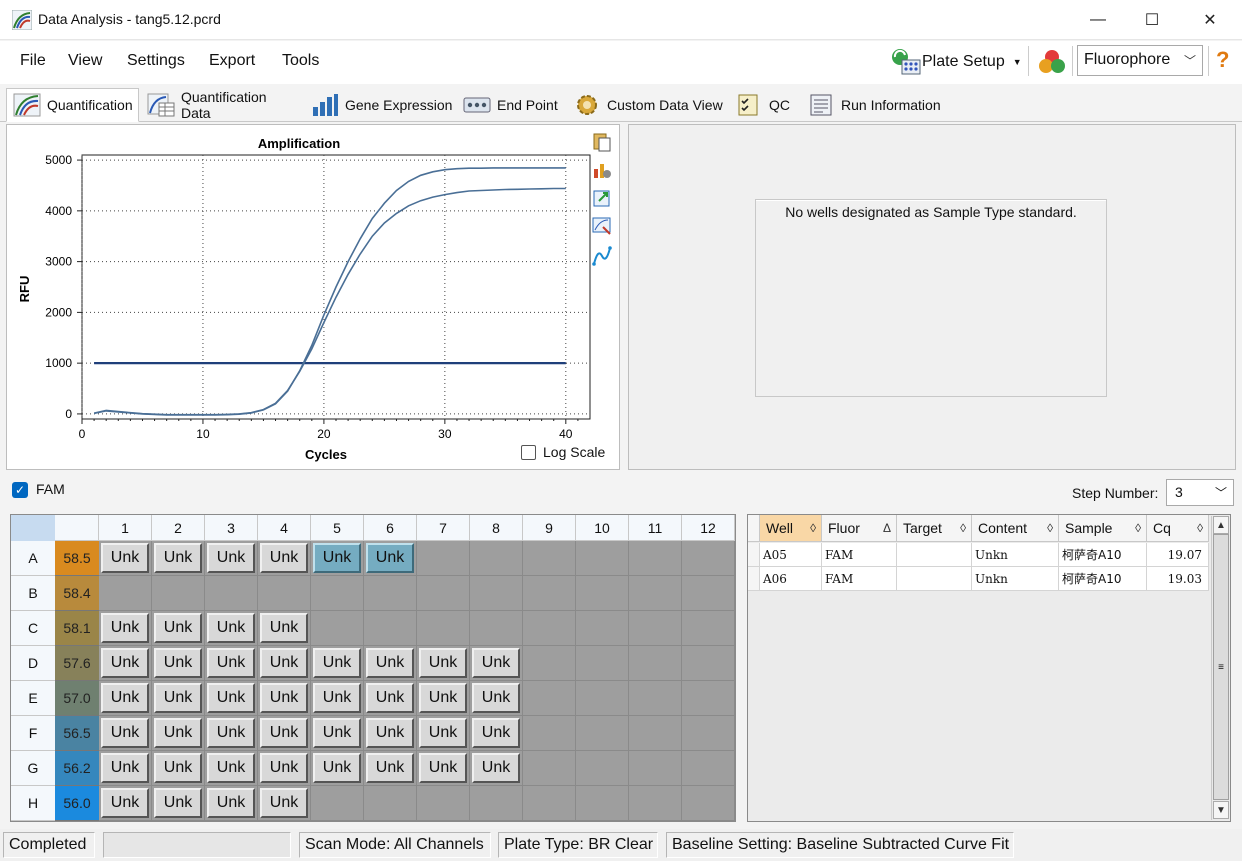  What do you see at coordinates (496, 528) in the screenshot?
I see `column-header: 8` at bounding box center [496, 528].